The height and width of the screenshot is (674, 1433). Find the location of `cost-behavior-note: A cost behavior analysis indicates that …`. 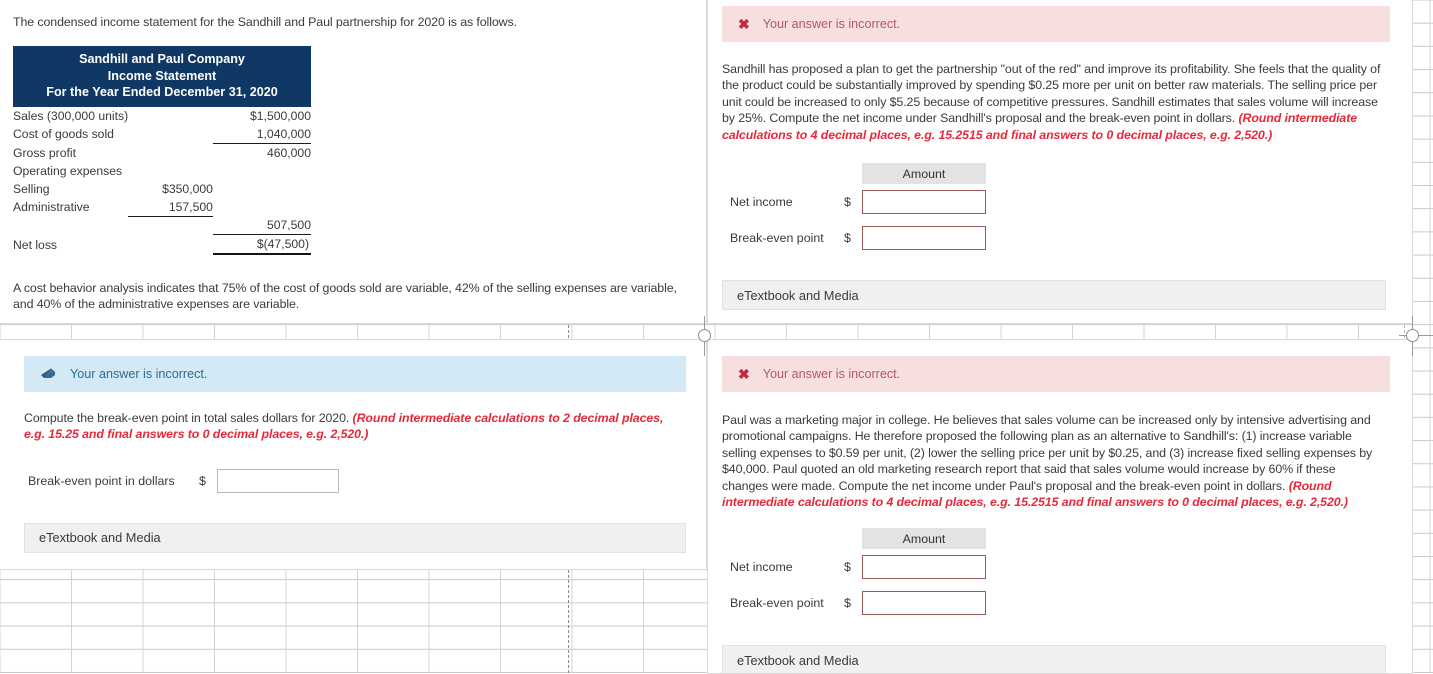

cost-behavior-note: A cost behavior analysis indicates that … is located at coordinates (345, 296).